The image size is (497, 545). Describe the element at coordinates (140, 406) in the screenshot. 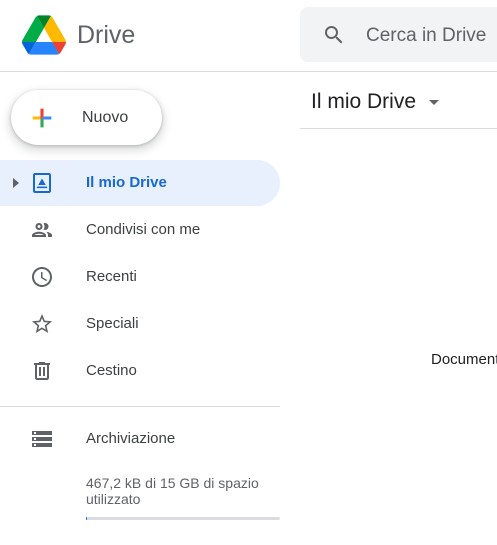

I see `sidebar-divider` at that location.